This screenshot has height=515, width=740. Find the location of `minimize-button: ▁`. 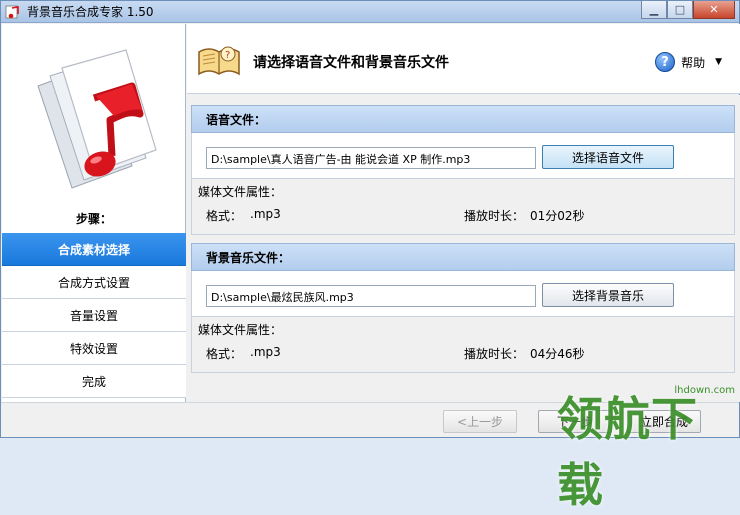

minimize-button: ▁ is located at coordinates (654, 10).